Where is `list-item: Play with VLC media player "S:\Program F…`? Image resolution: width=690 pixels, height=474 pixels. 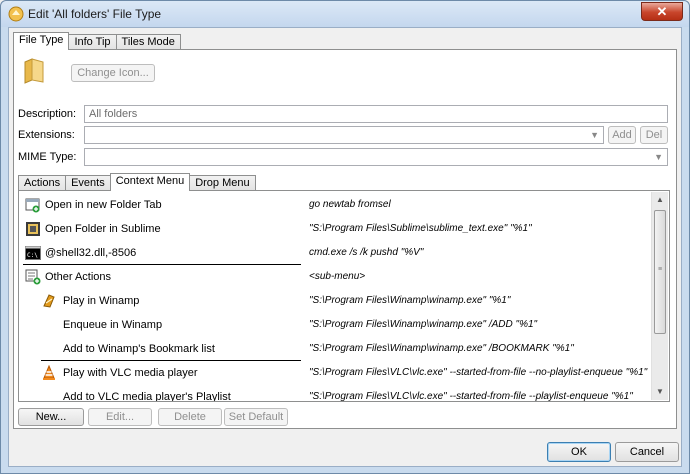 list-item: Play with VLC media player "S:\Program F… is located at coordinates (335, 373).